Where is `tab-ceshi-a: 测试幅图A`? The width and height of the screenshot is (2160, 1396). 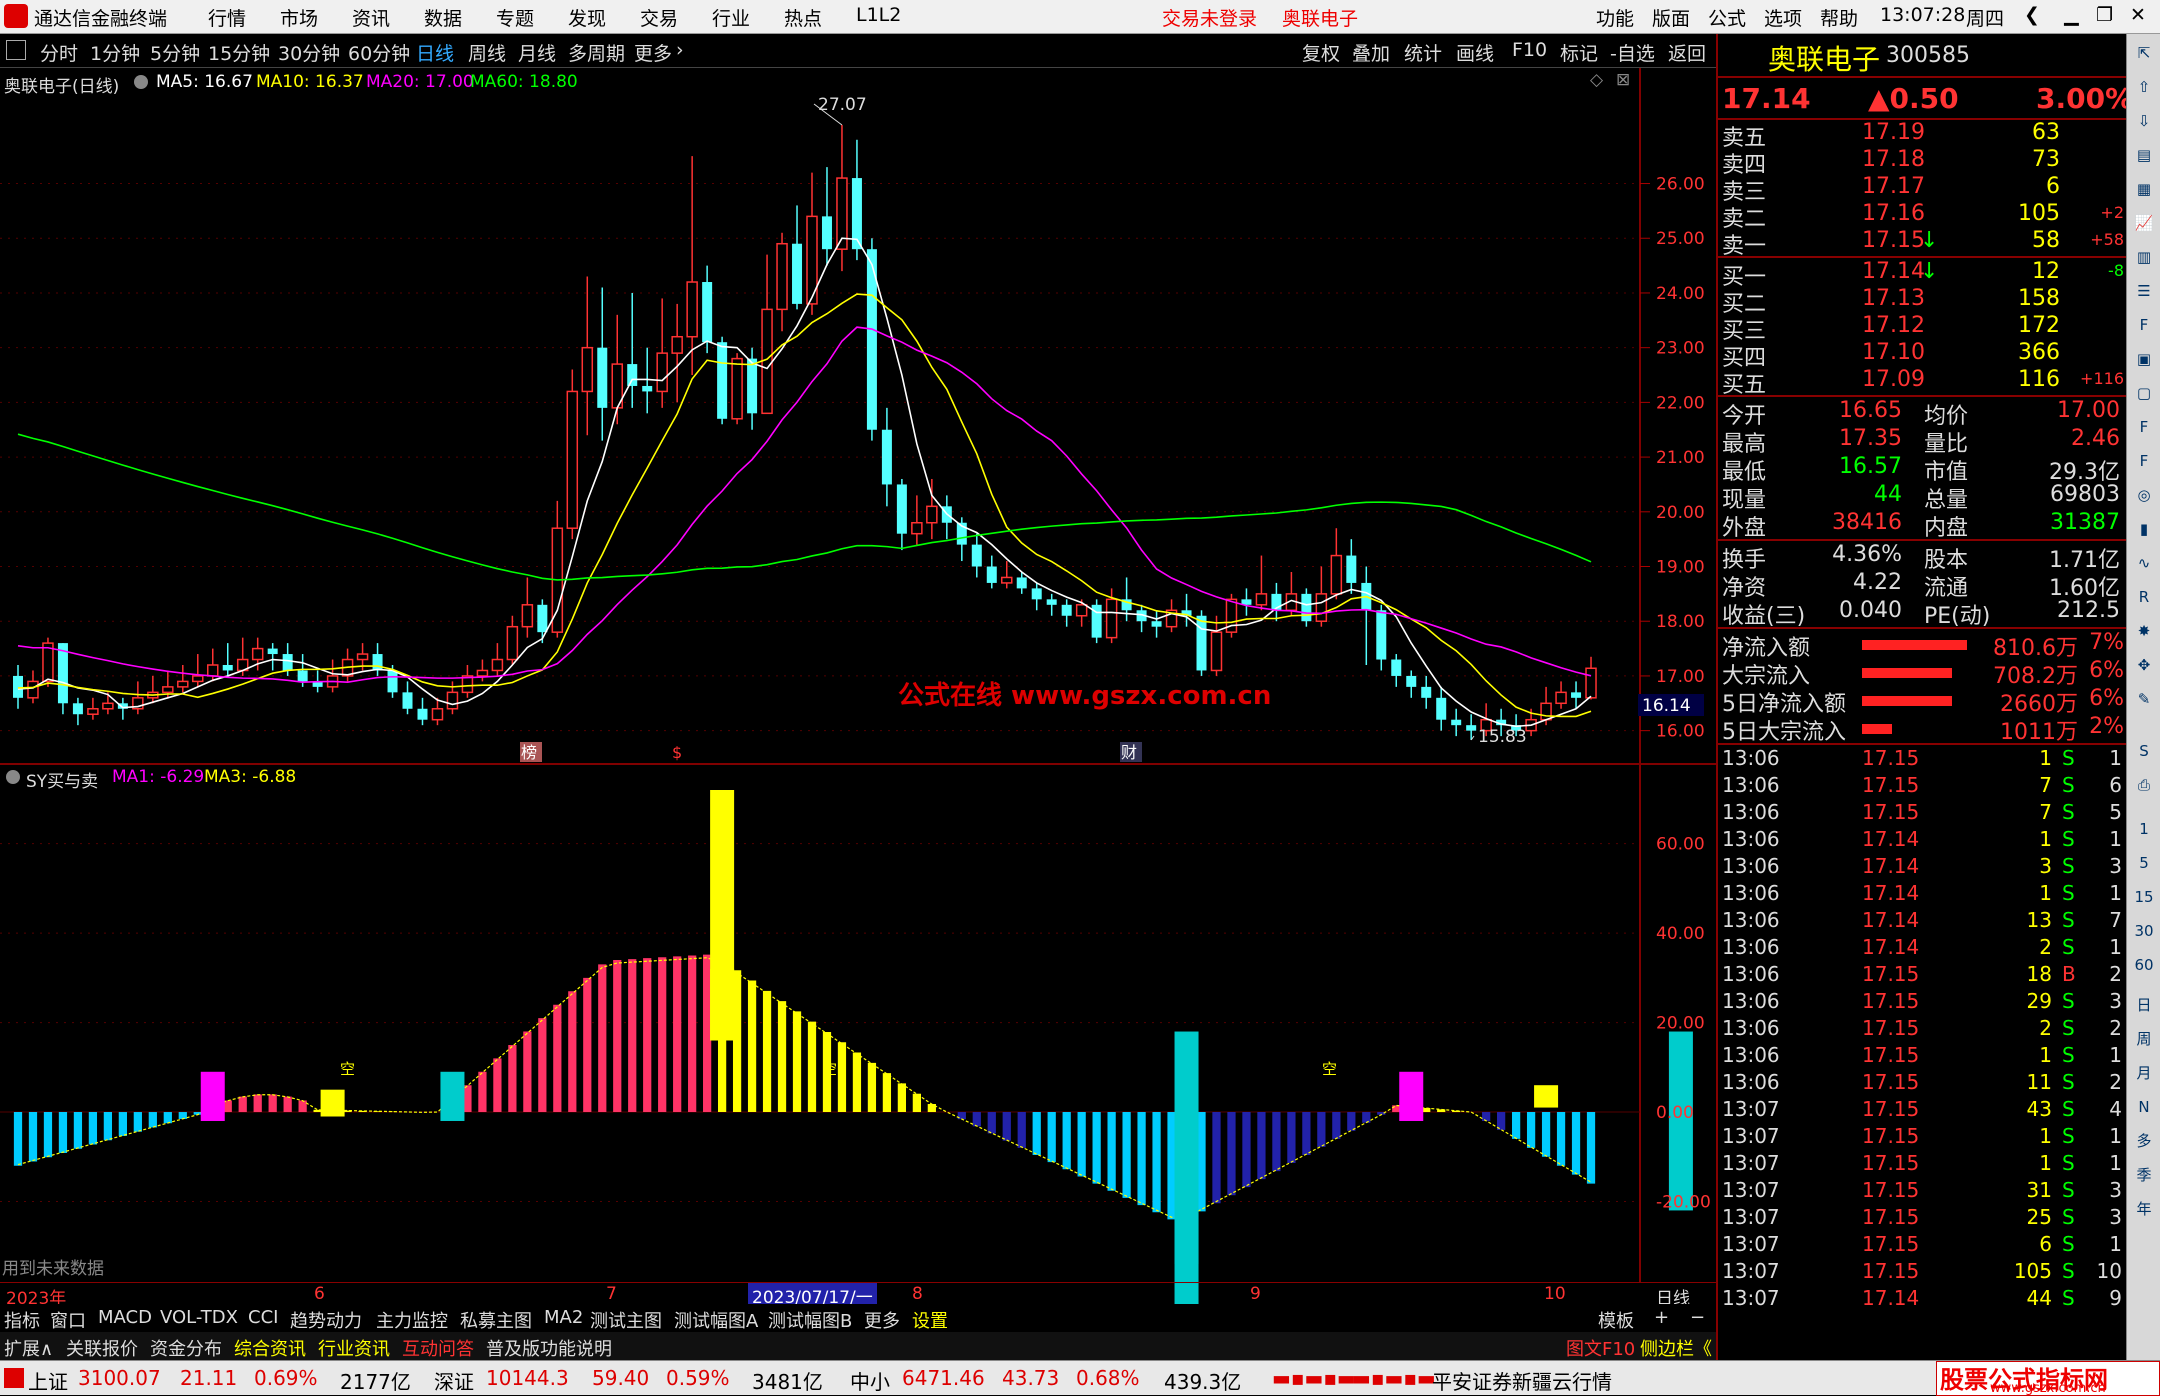 tab-ceshi-a: 测试幅图A is located at coordinates (716, 1320).